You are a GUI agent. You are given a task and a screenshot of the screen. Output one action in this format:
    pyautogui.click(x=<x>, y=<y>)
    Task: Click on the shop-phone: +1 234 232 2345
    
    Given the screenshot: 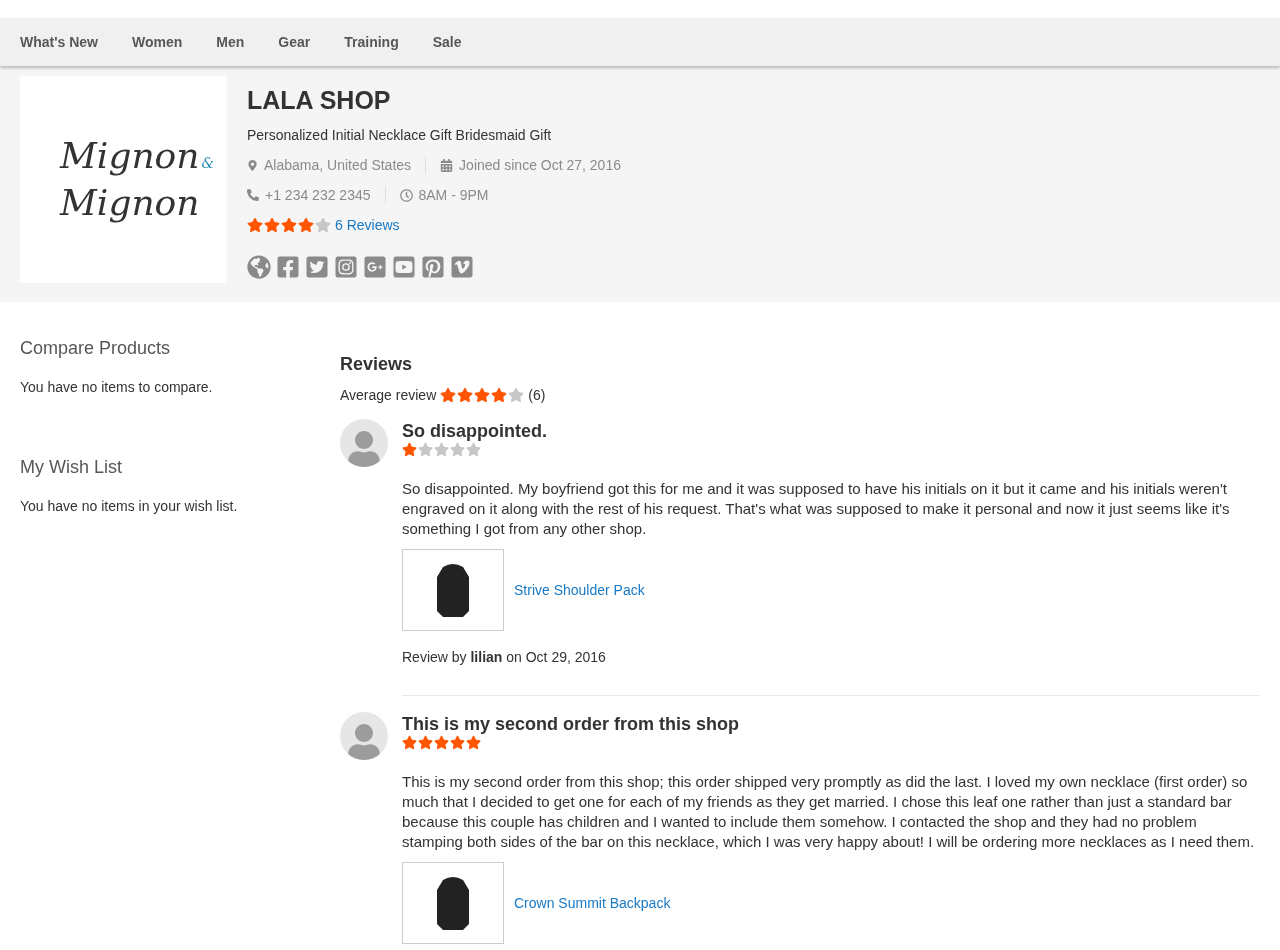 What is the action you would take?
    pyautogui.click(x=318, y=195)
    